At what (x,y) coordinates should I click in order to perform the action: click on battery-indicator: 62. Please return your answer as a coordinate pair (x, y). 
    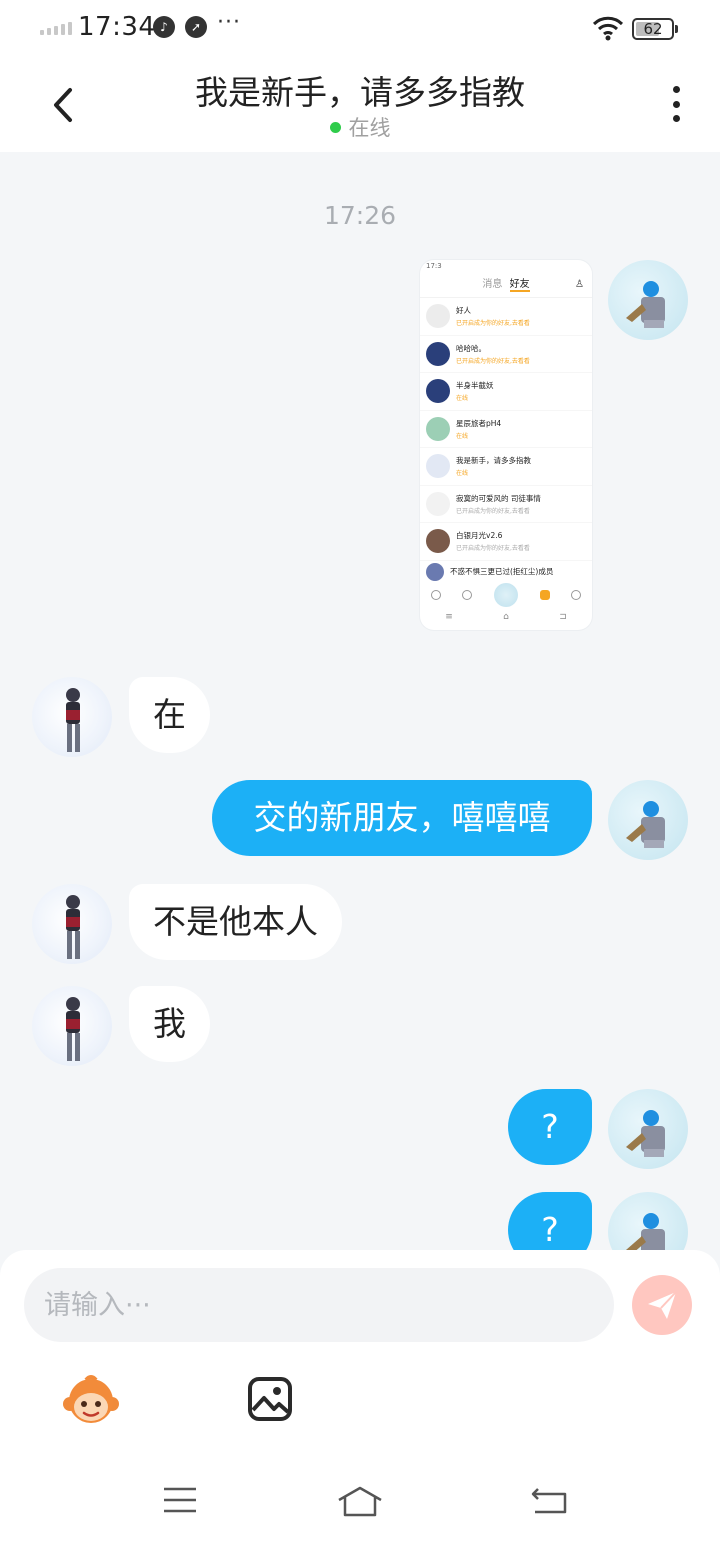
    Looking at the image, I should click on (655, 29).